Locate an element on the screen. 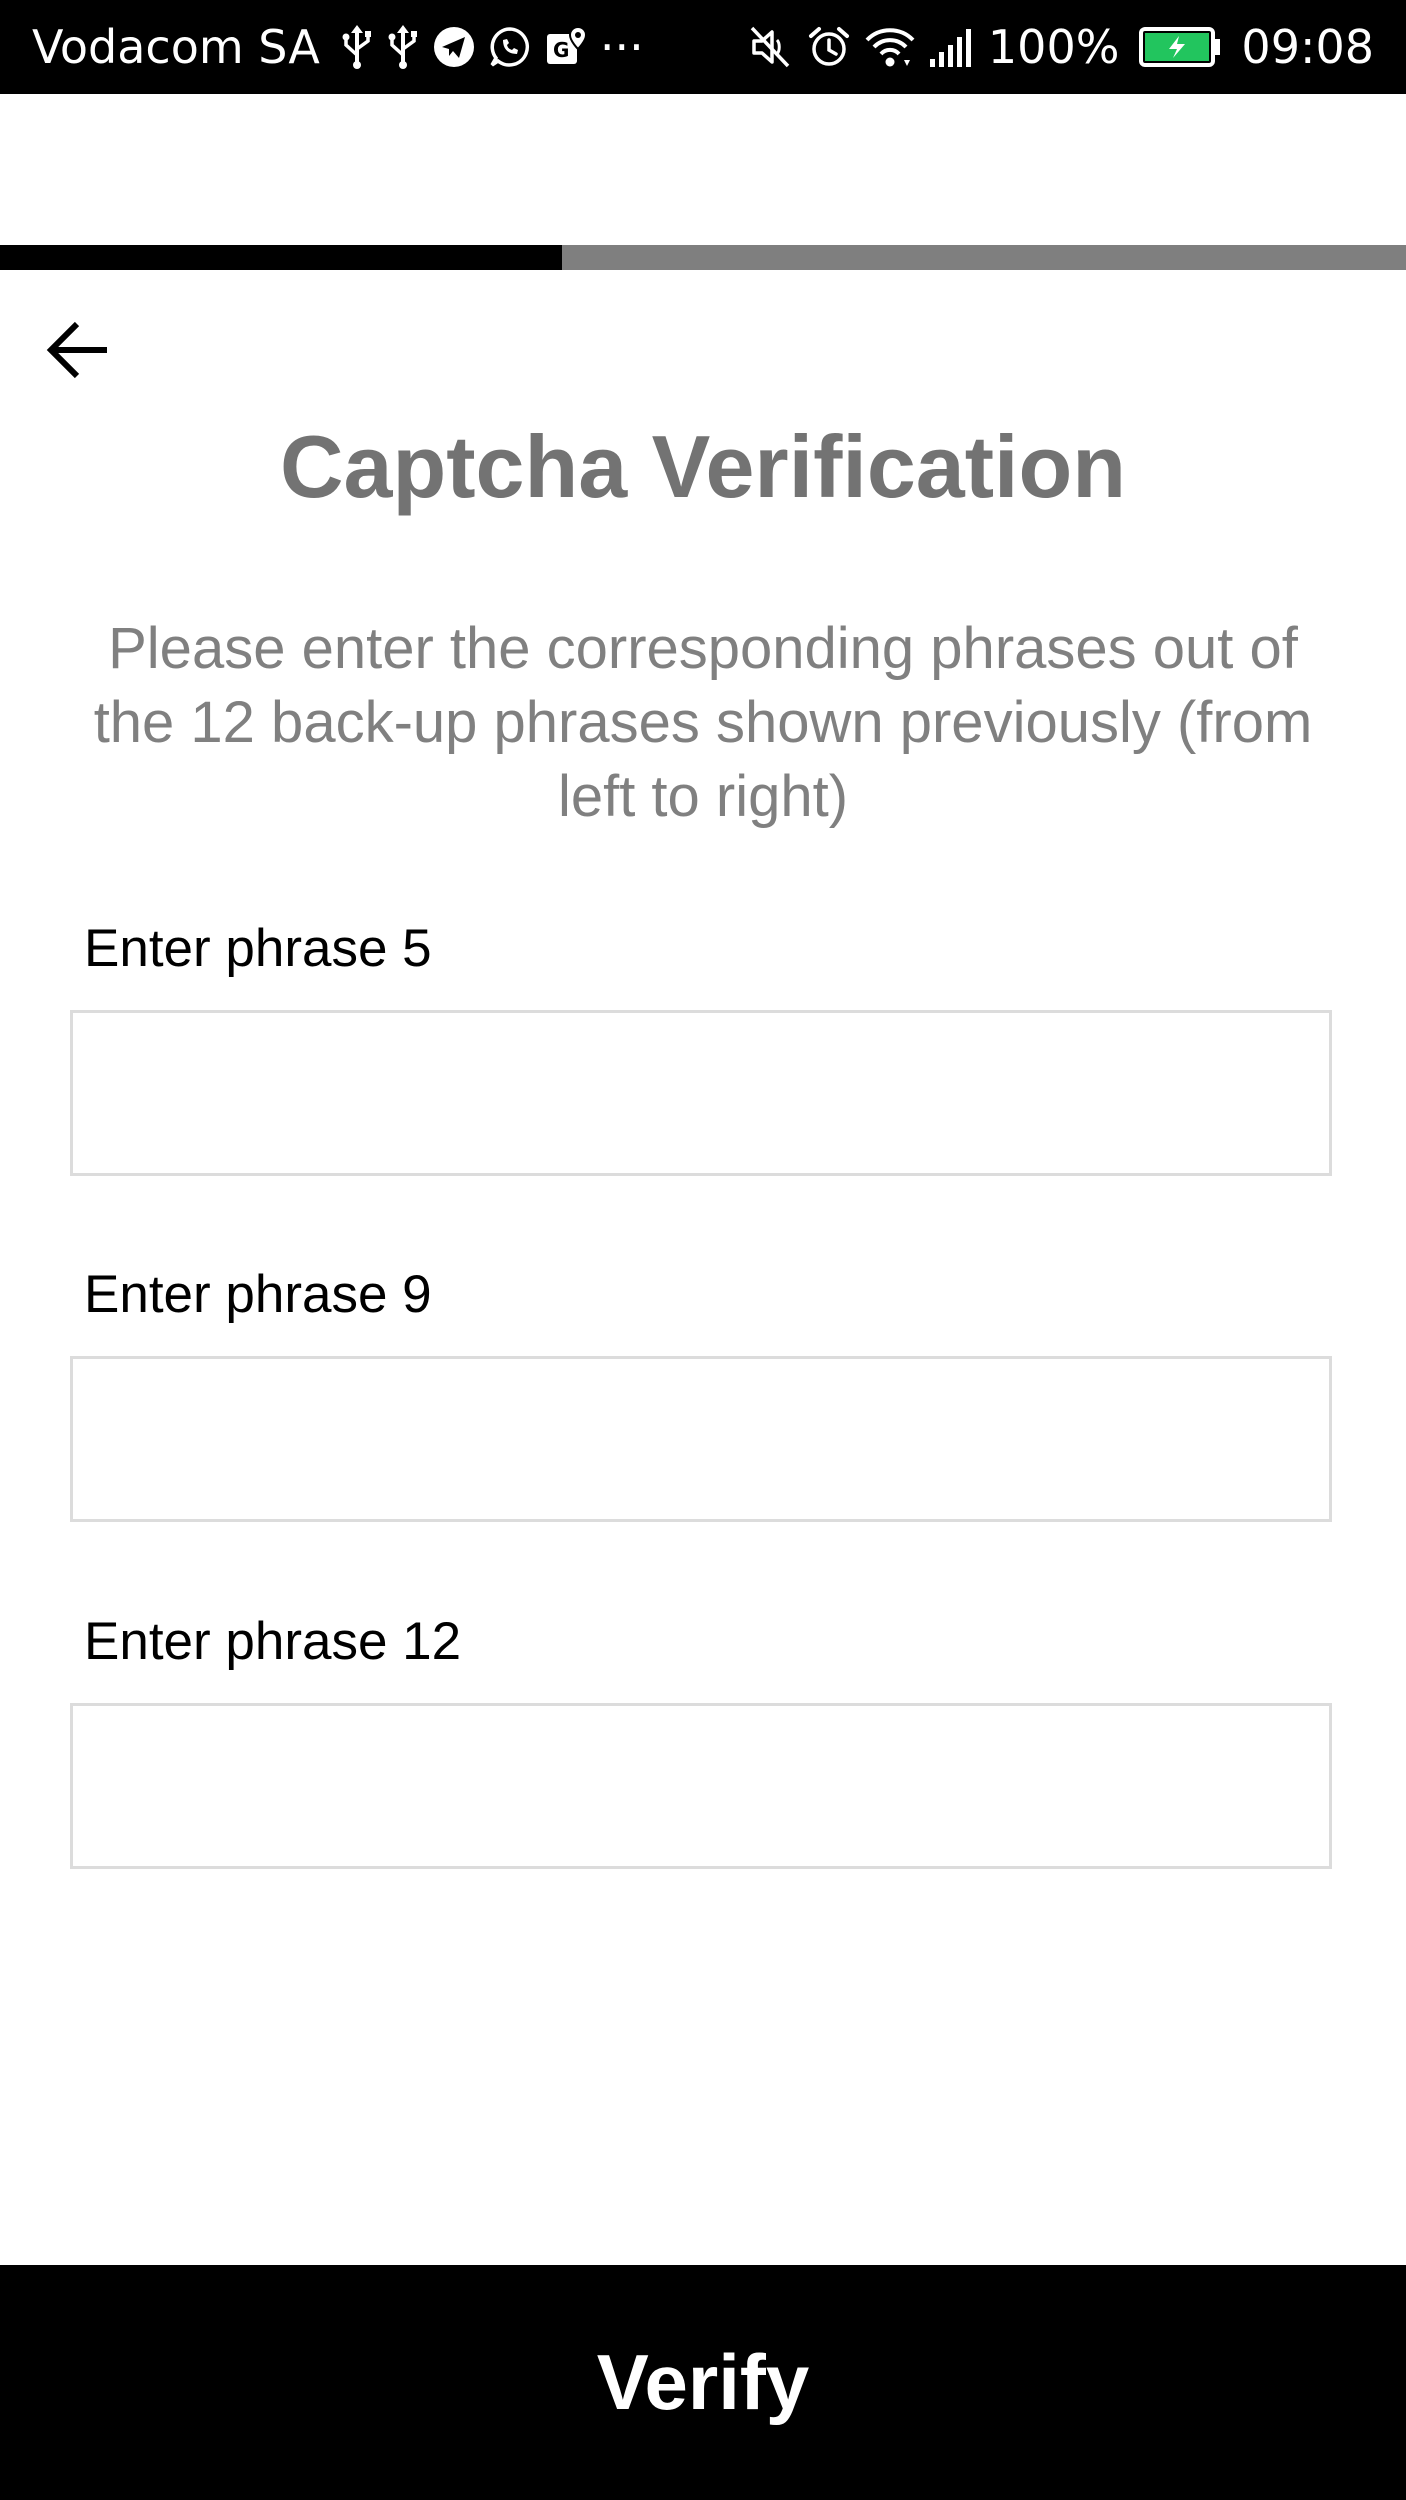 Image resolution: width=1406 pixels, height=2500 pixels. wifi-icon is located at coordinates (890, 47).